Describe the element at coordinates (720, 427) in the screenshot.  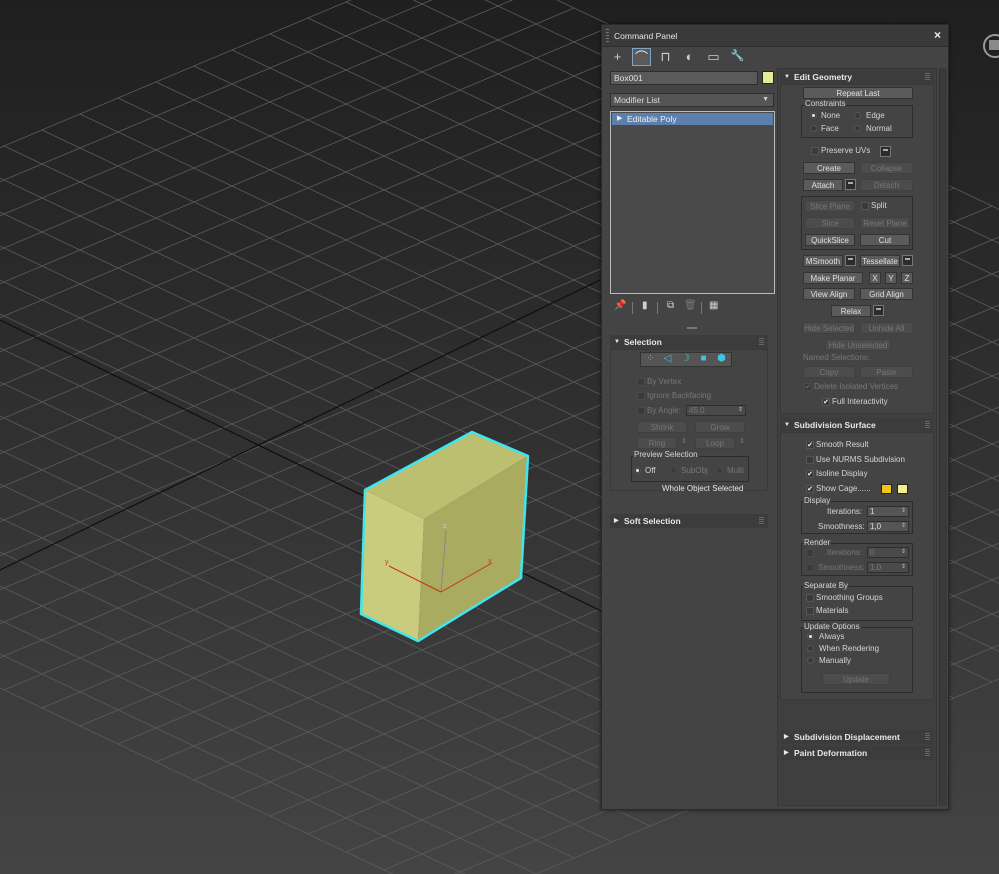
I see `grow-button: Grow` at that location.